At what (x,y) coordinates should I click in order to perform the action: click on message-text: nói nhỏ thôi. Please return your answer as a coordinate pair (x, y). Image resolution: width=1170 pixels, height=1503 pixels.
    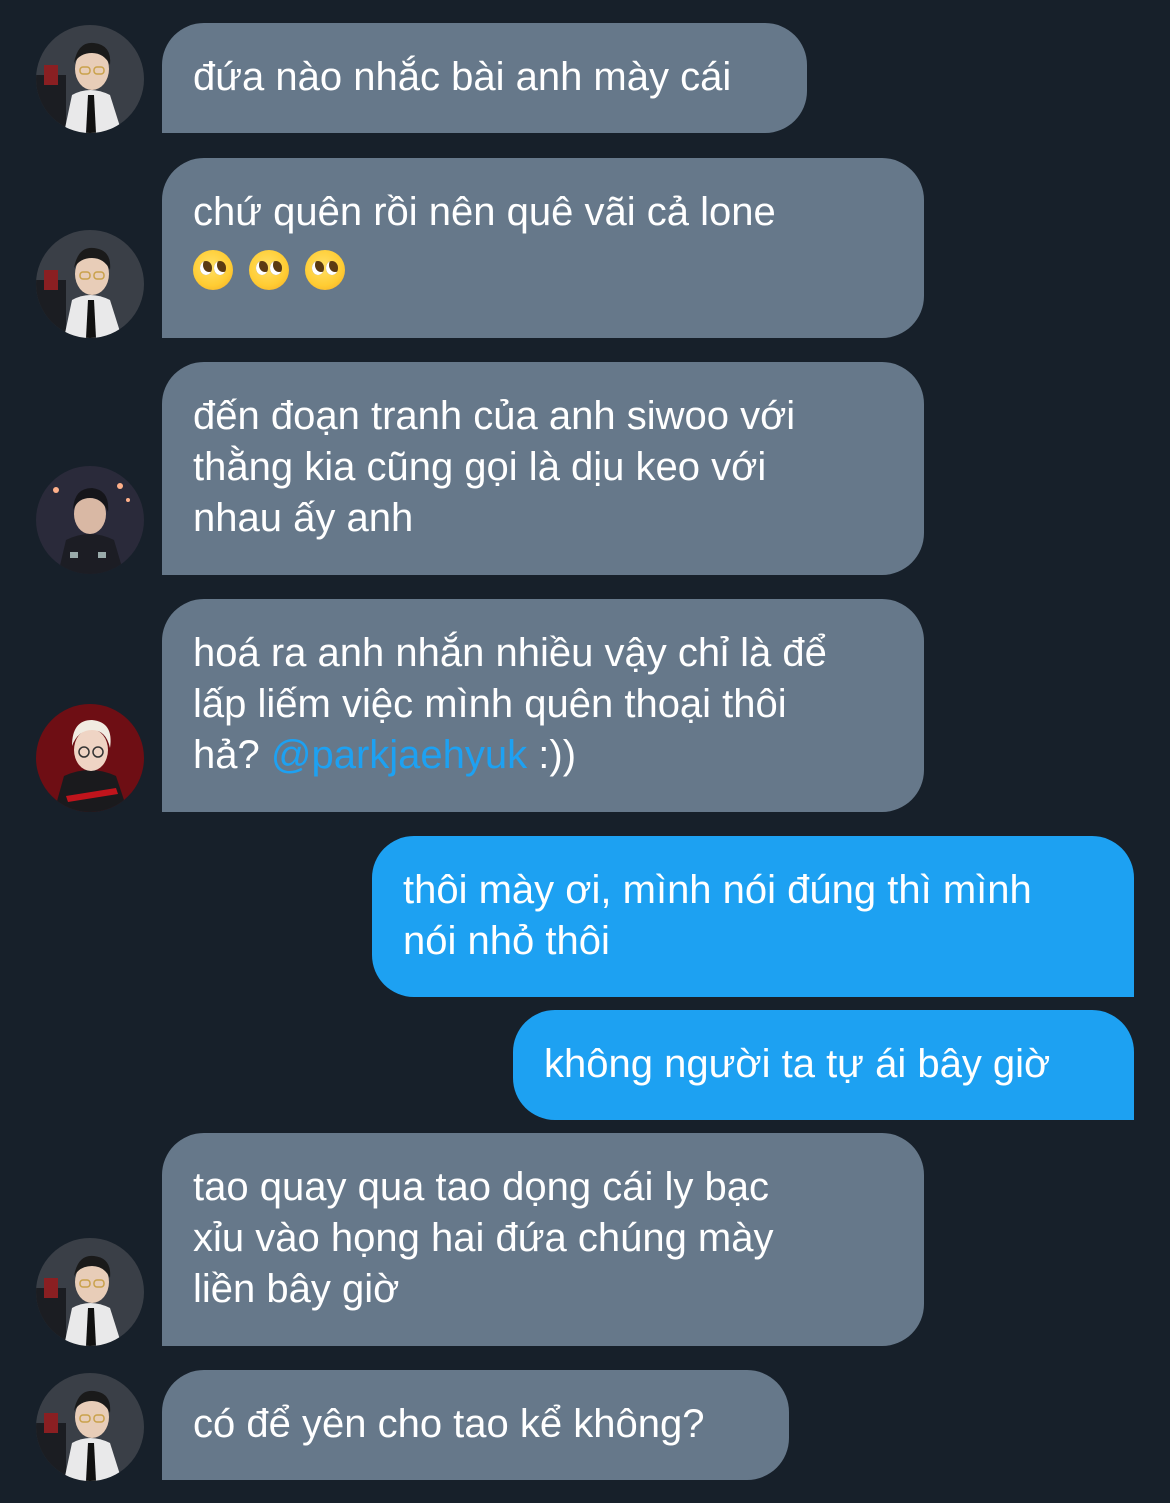
    Looking at the image, I should click on (506, 941).